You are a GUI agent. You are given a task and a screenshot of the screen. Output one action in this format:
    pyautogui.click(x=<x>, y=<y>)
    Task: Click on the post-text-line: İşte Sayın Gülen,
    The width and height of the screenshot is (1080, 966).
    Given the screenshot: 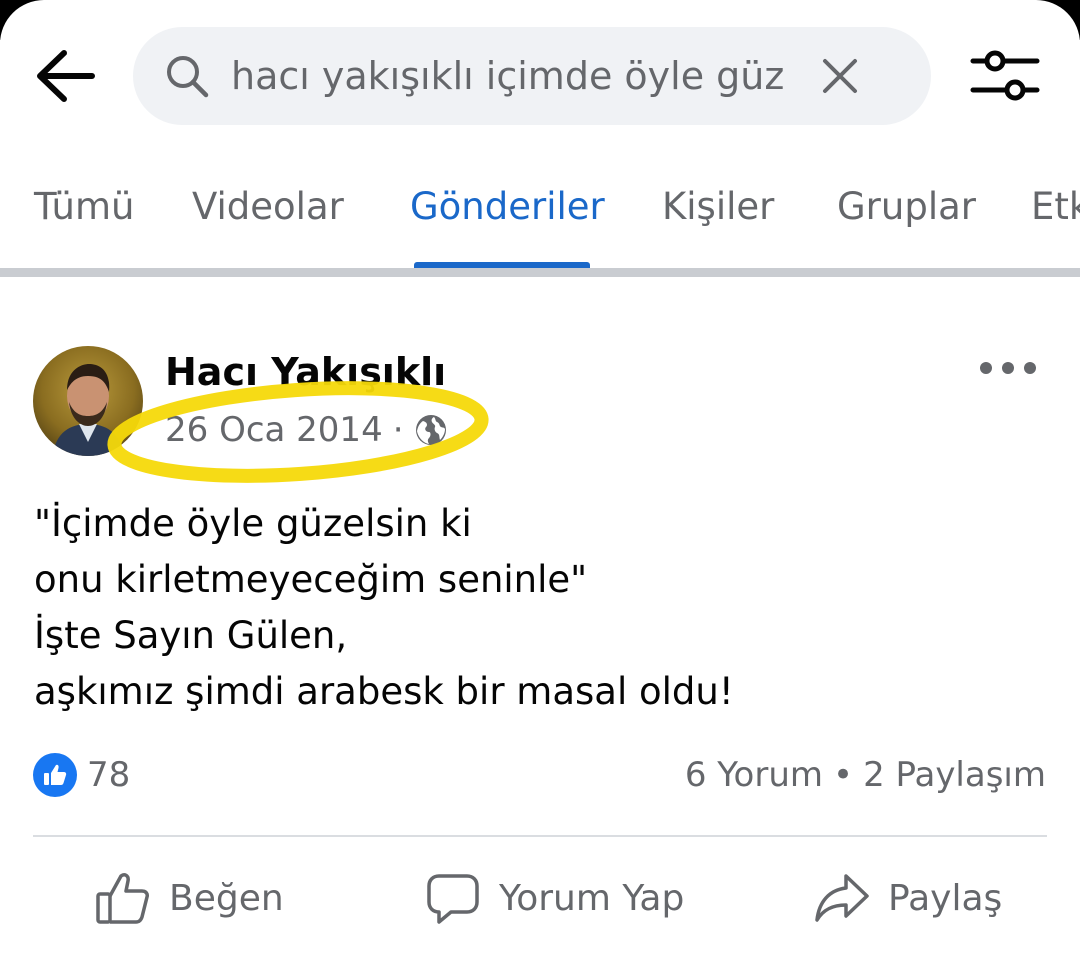 What is the action you would take?
    pyautogui.click(x=191, y=635)
    